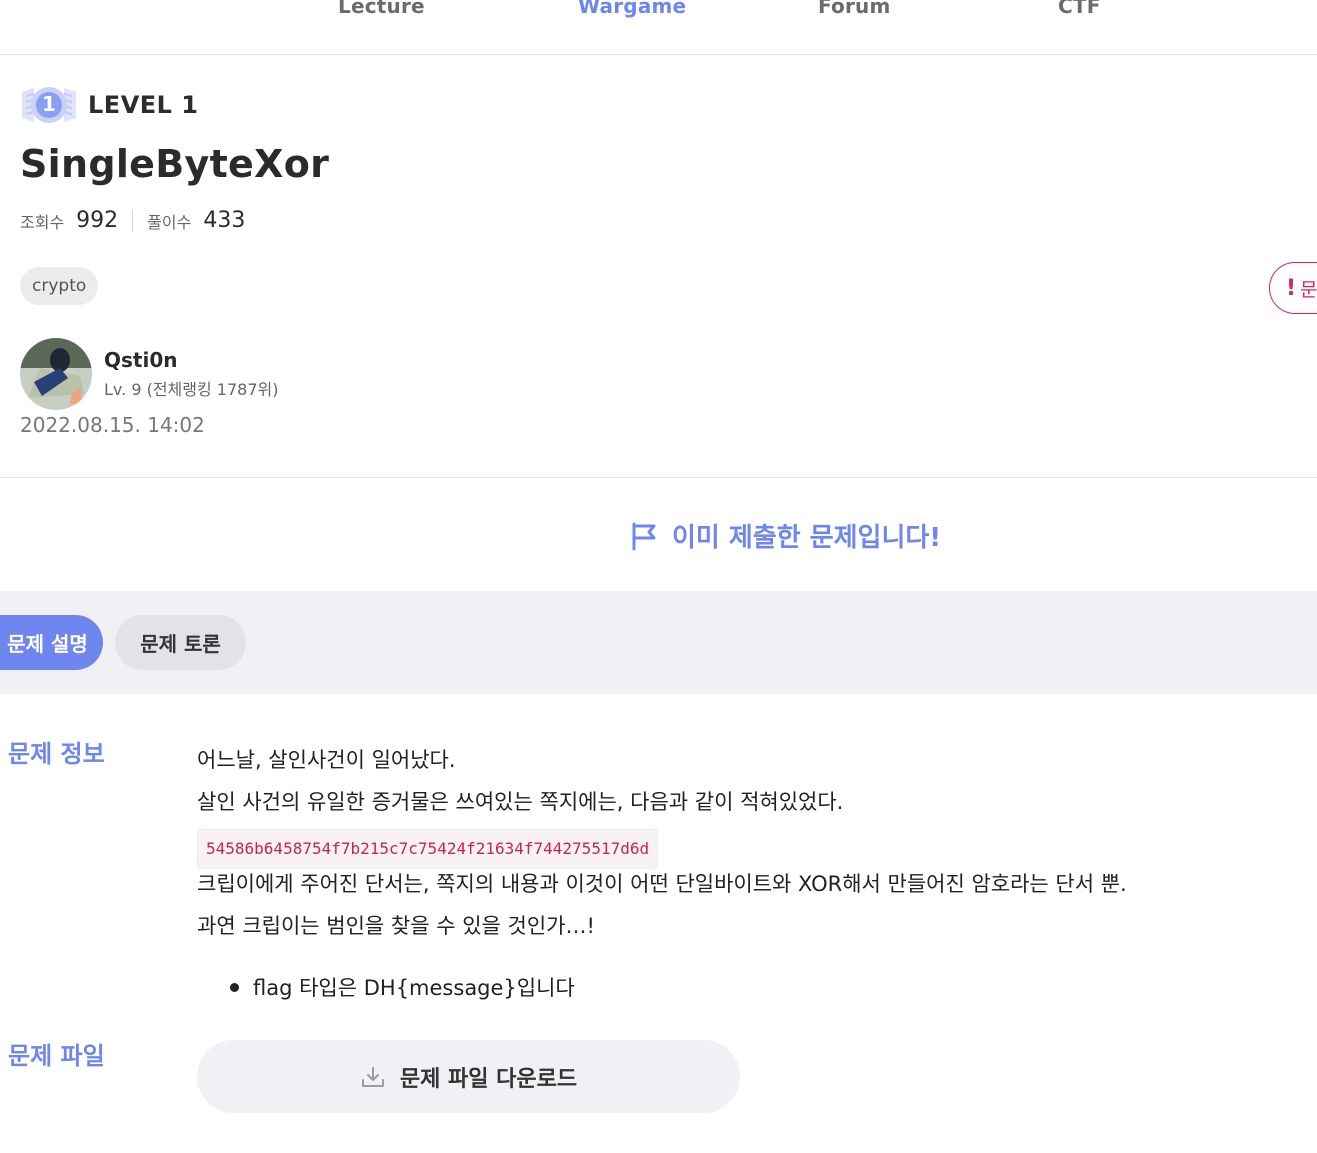 The image size is (1317, 1153). What do you see at coordinates (59, 286) in the screenshot?
I see `category-tag: crypto` at bounding box center [59, 286].